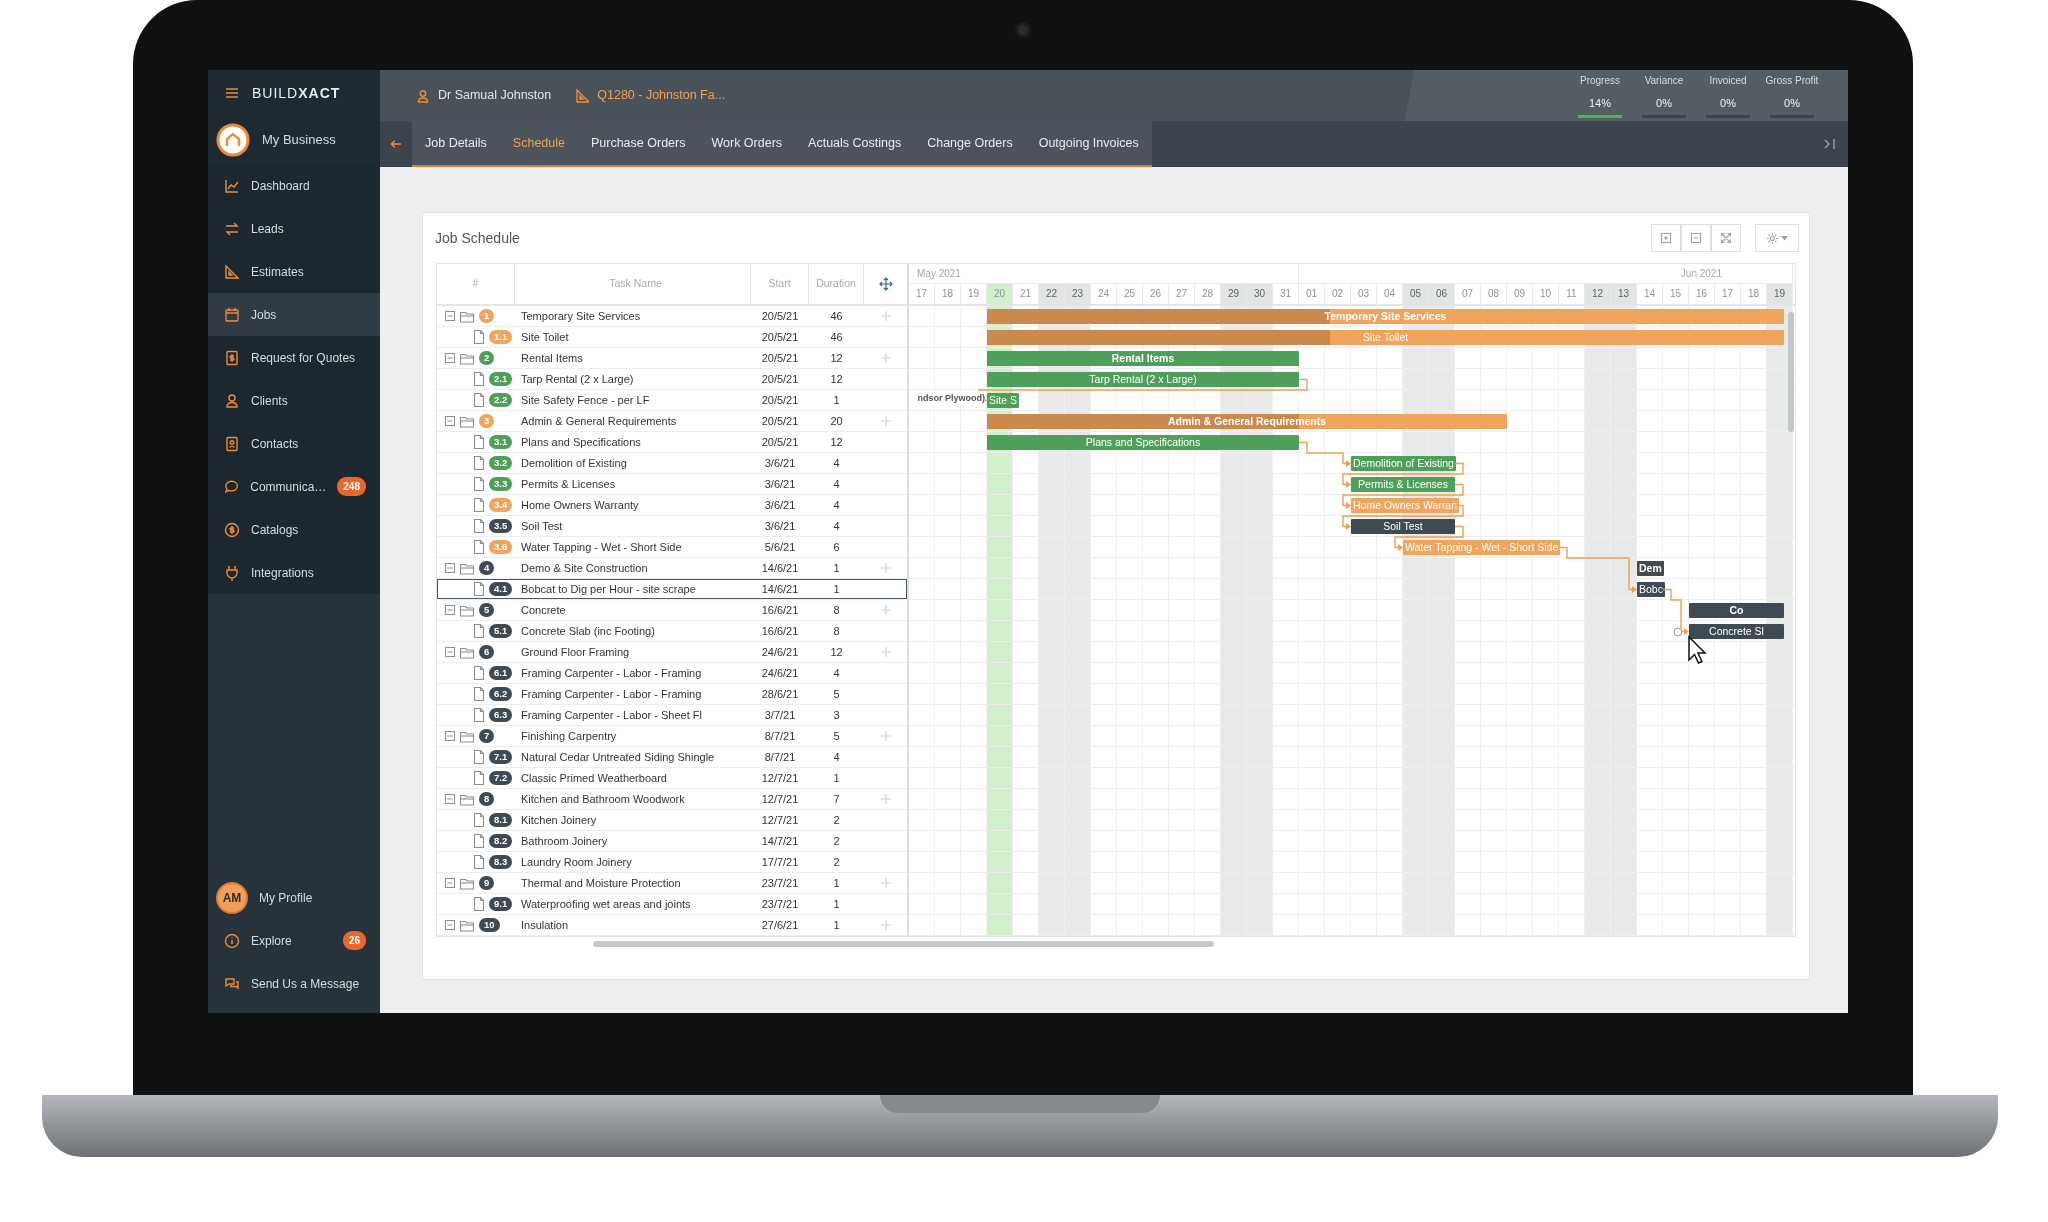  I want to click on task-name-cell-text: Classic Primed Weatherboard, so click(594, 778).